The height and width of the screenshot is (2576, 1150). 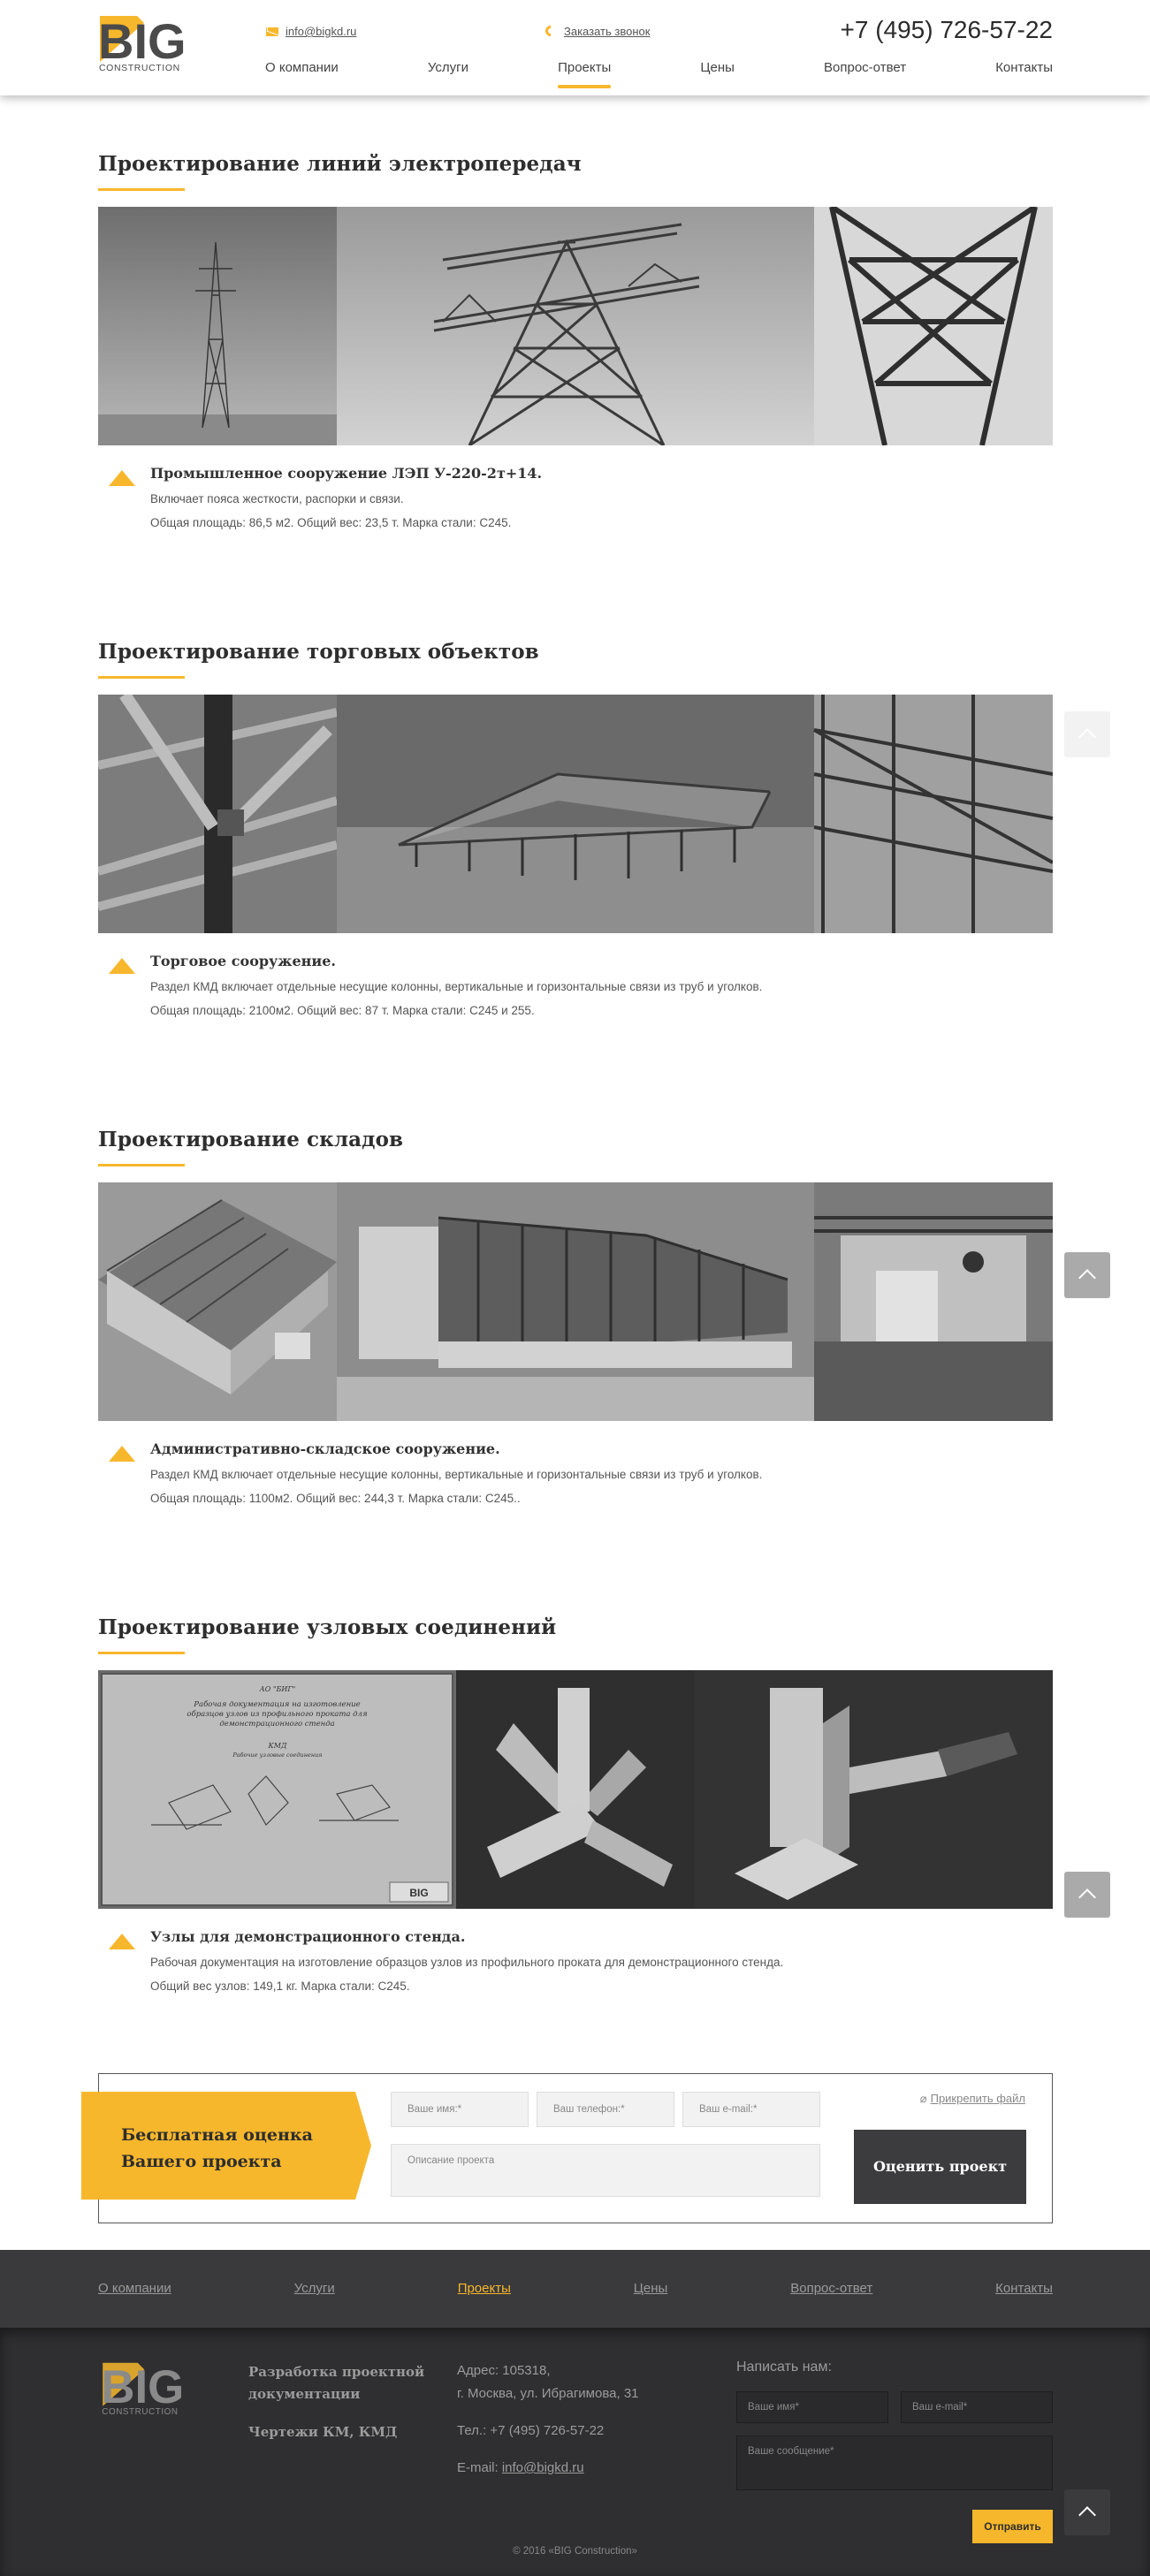 I want to click on big-logo: BIG CONSTRUCTION, so click(x=149, y=43).